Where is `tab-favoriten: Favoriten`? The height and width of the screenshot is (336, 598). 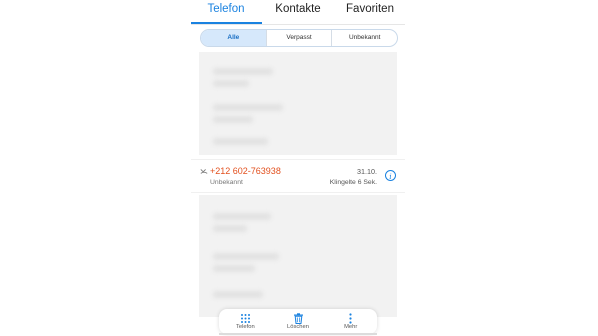 tab-favoriten: Favoriten is located at coordinates (370, 13).